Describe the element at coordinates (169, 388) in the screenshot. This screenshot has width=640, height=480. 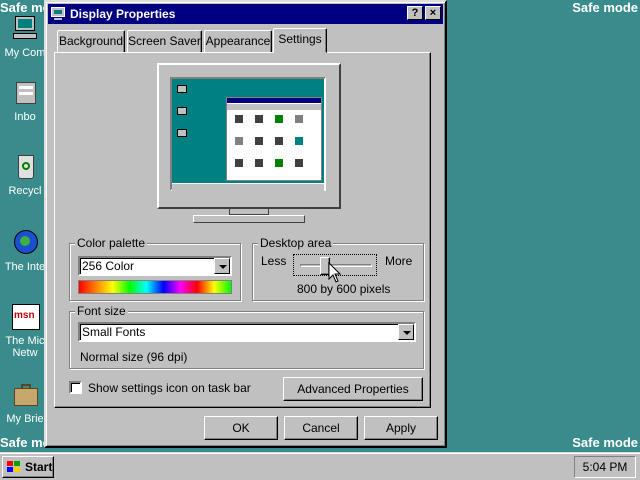
I see `show-settings-icon-label: Show settings icon on task bar` at that location.